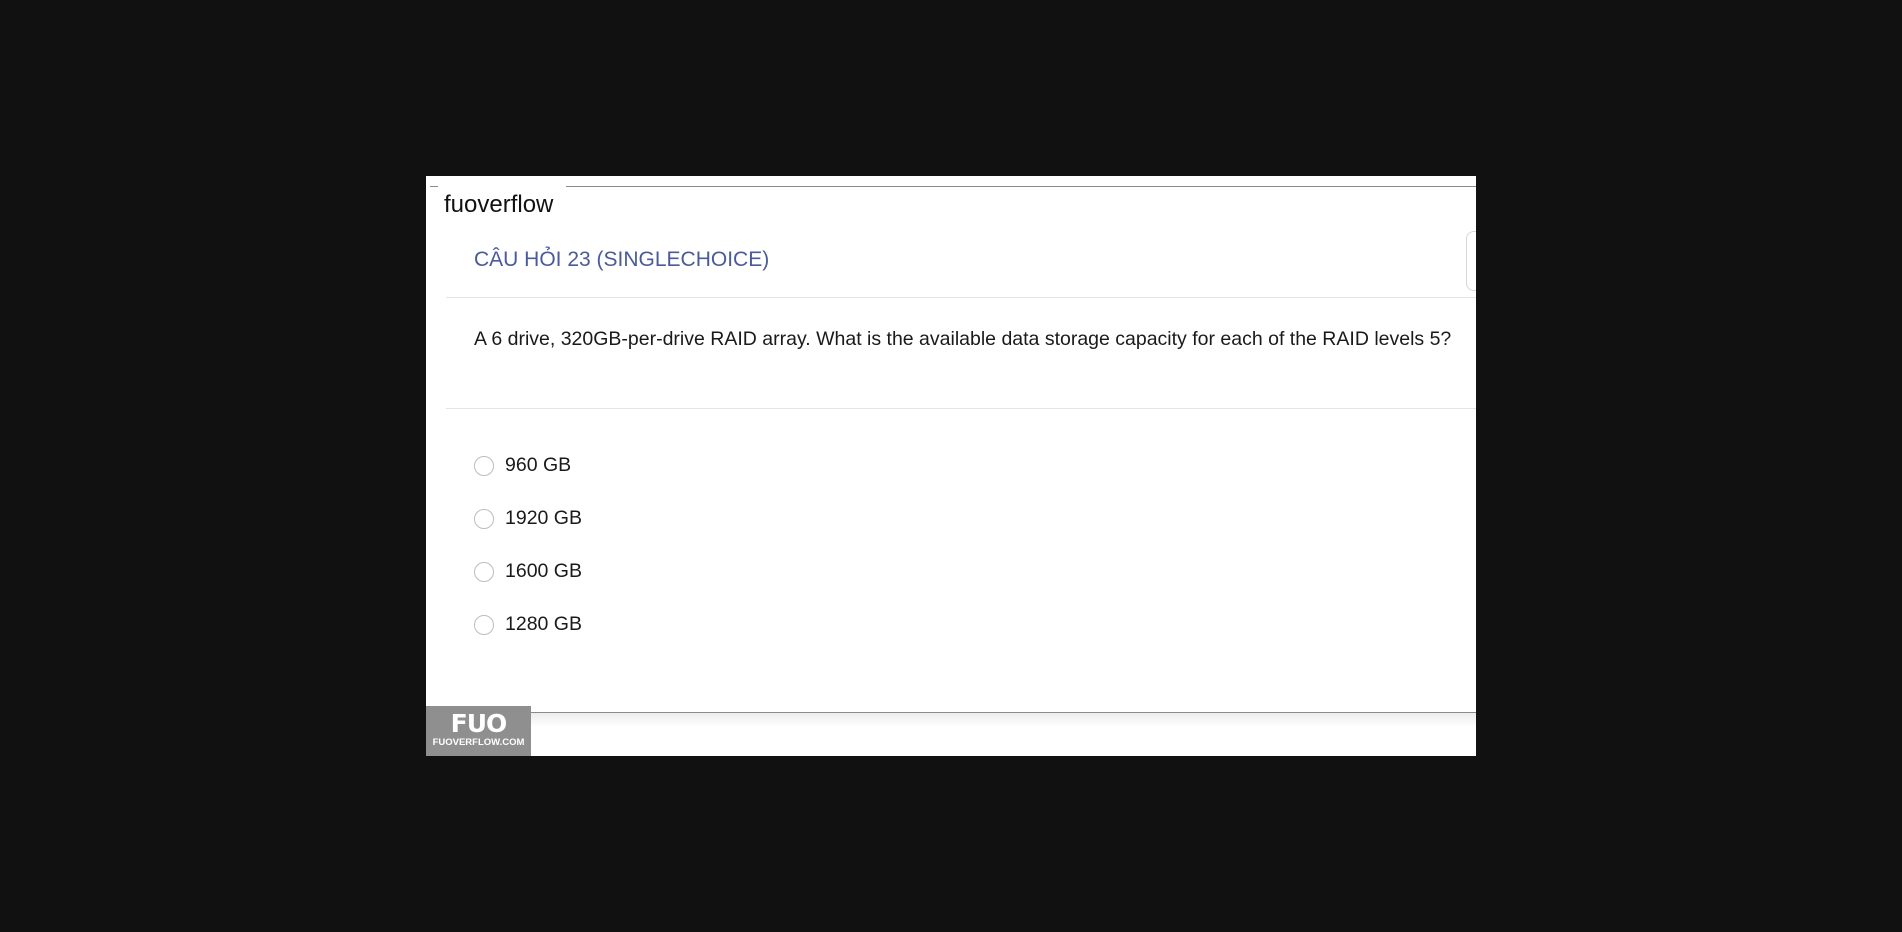 Image resolution: width=1902 pixels, height=932 pixels. What do you see at coordinates (479, 723) in the screenshot?
I see `watermark-logo-mark: FUO` at bounding box center [479, 723].